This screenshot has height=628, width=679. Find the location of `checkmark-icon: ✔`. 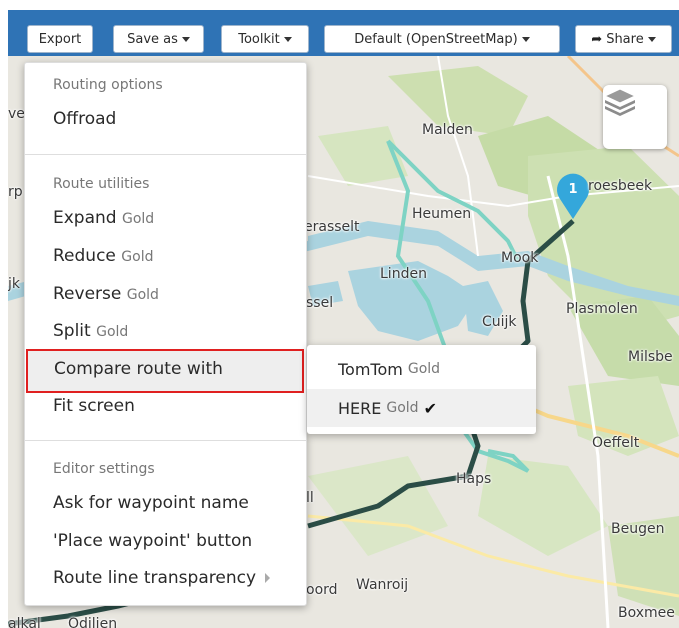

checkmark-icon: ✔ is located at coordinates (430, 408).